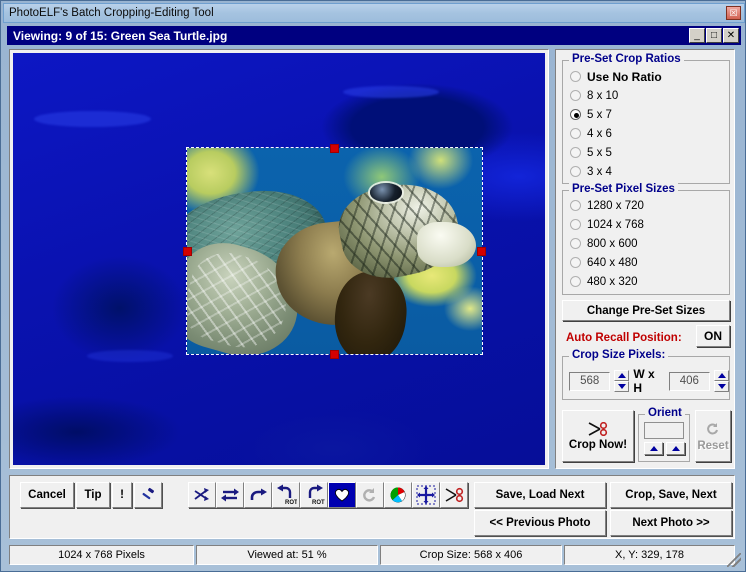 The image size is (746, 572). I want to click on crop-selection-region, so click(334, 251).